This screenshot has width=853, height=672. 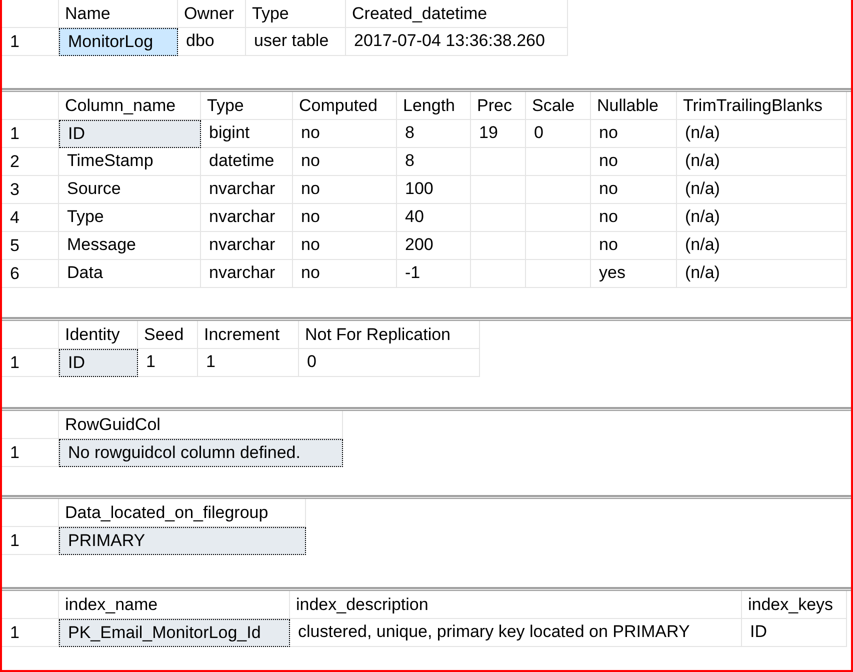 What do you see at coordinates (182, 541) in the screenshot?
I see `table-cell: PRIMARY` at bounding box center [182, 541].